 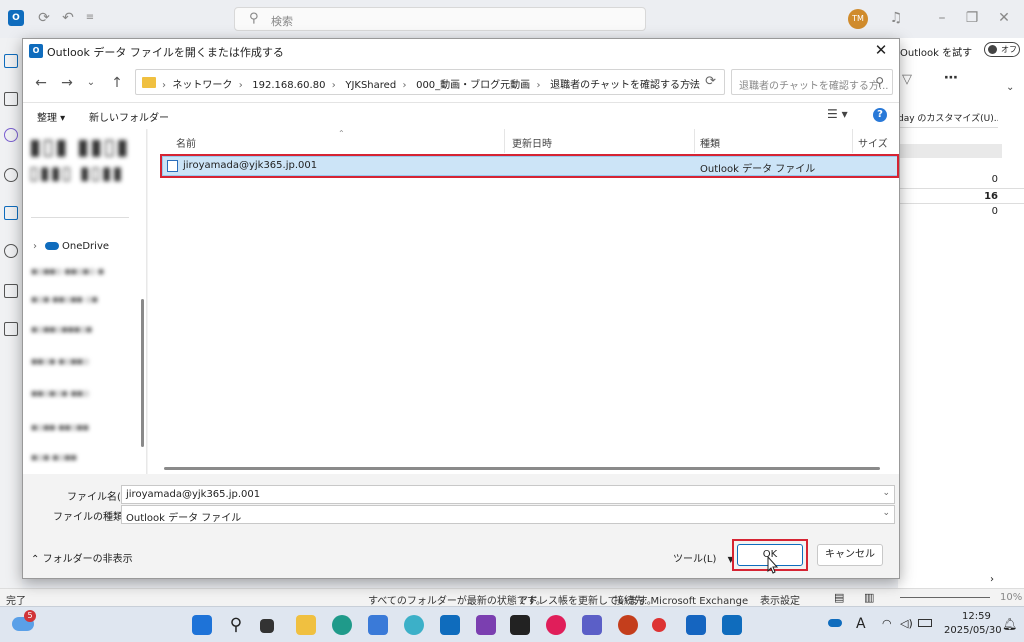 What do you see at coordinates (508, 494) in the screenshot?
I see `filename-input: jiroyamada@yjk365.jp.001 ⌄` at bounding box center [508, 494].